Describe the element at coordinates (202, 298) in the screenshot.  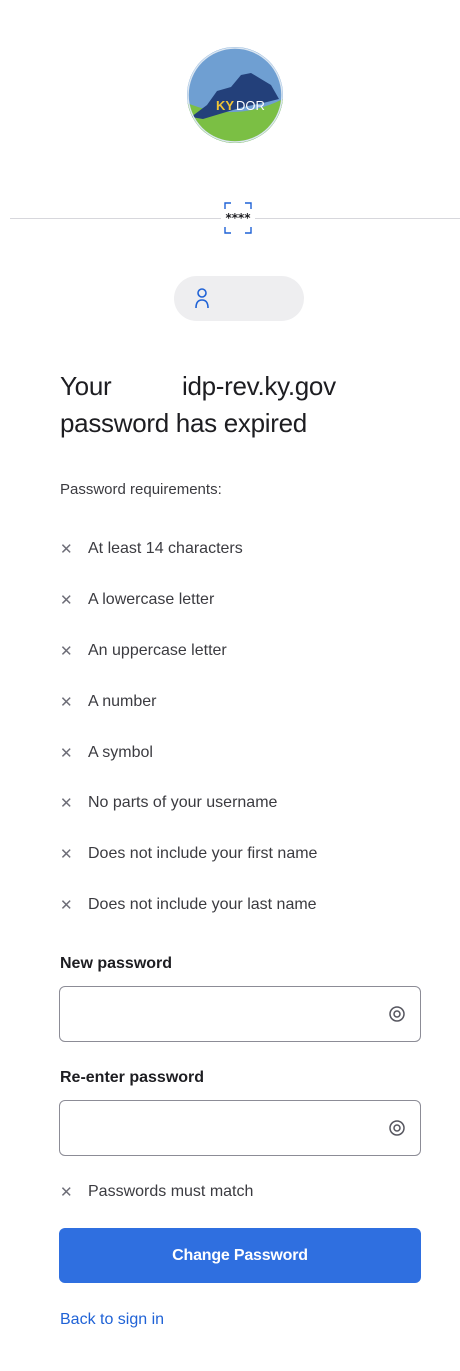
I see `user-icon` at that location.